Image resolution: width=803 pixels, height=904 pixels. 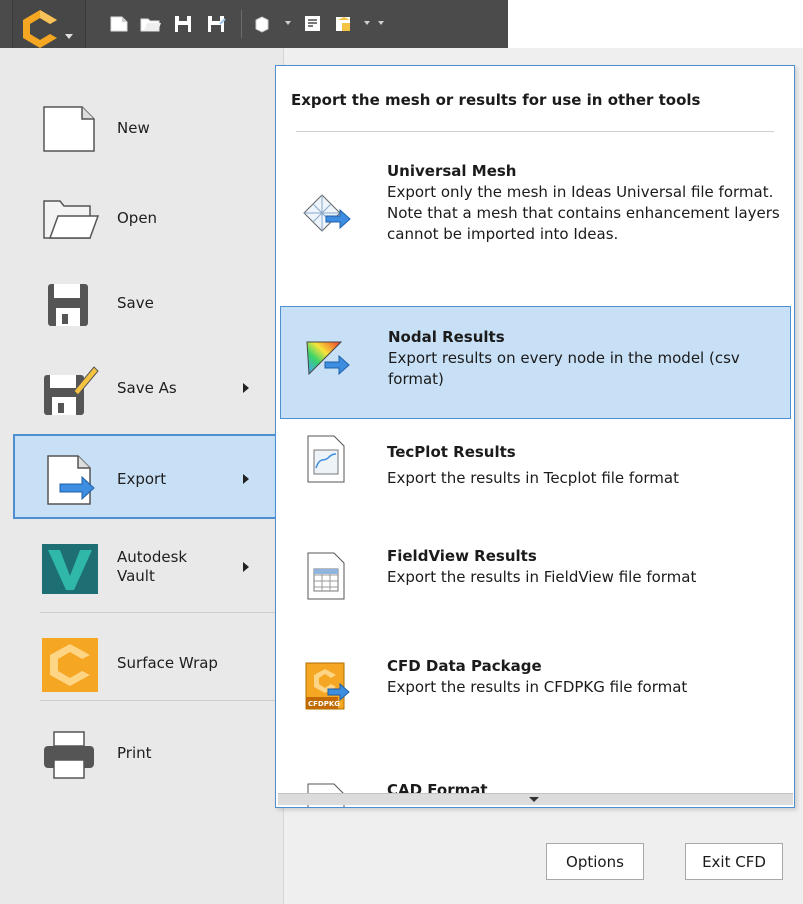 I want to click on export-item-title: Nodal Results, so click(x=446, y=337).